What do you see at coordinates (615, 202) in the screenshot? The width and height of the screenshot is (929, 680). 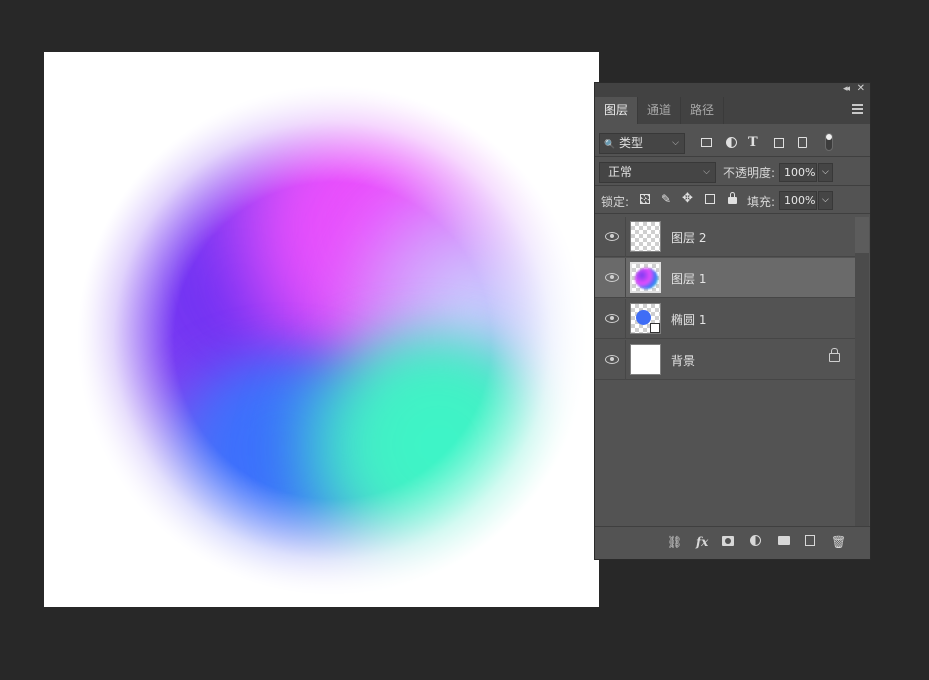 I see `lock-label: 锁定:` at bounding box center [615, 202].